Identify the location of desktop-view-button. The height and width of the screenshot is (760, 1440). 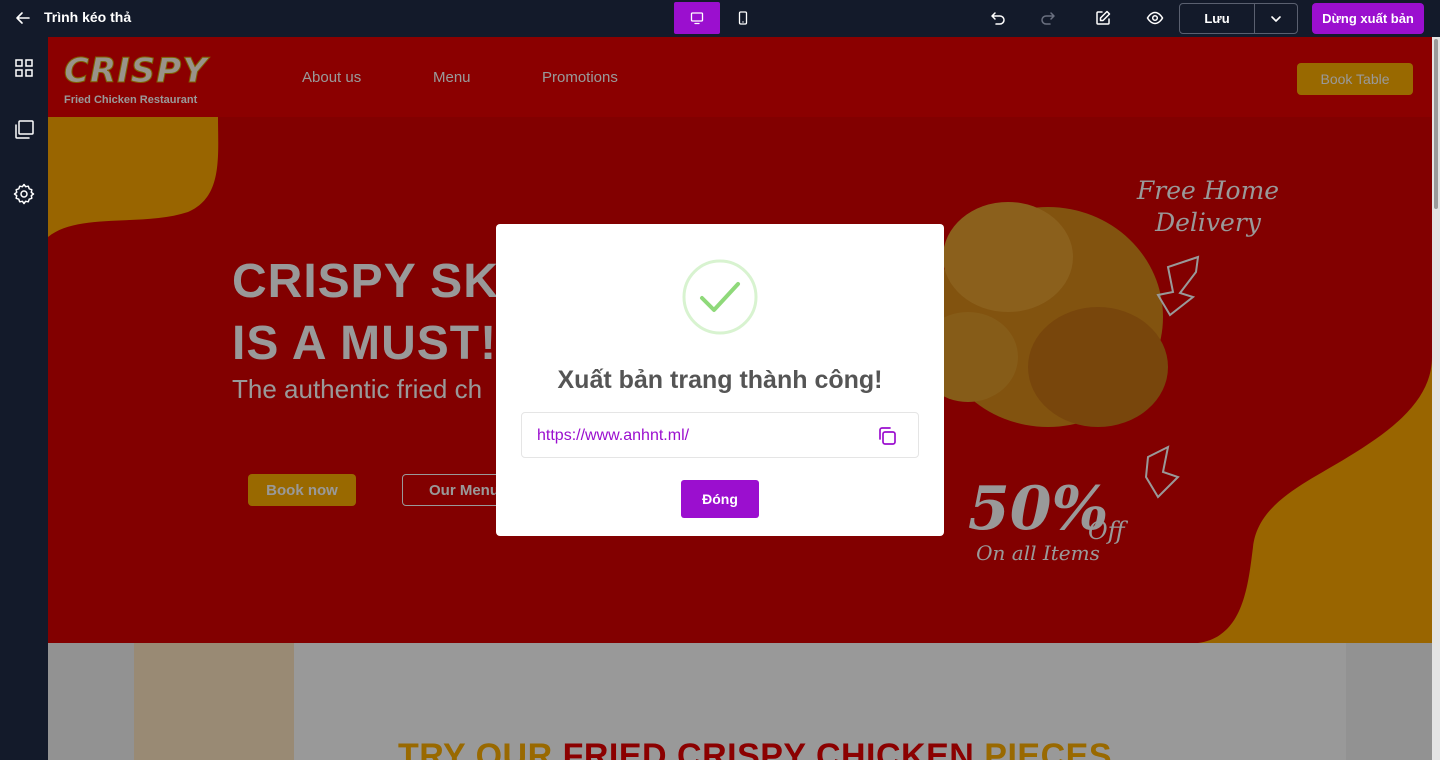
(697, 18).